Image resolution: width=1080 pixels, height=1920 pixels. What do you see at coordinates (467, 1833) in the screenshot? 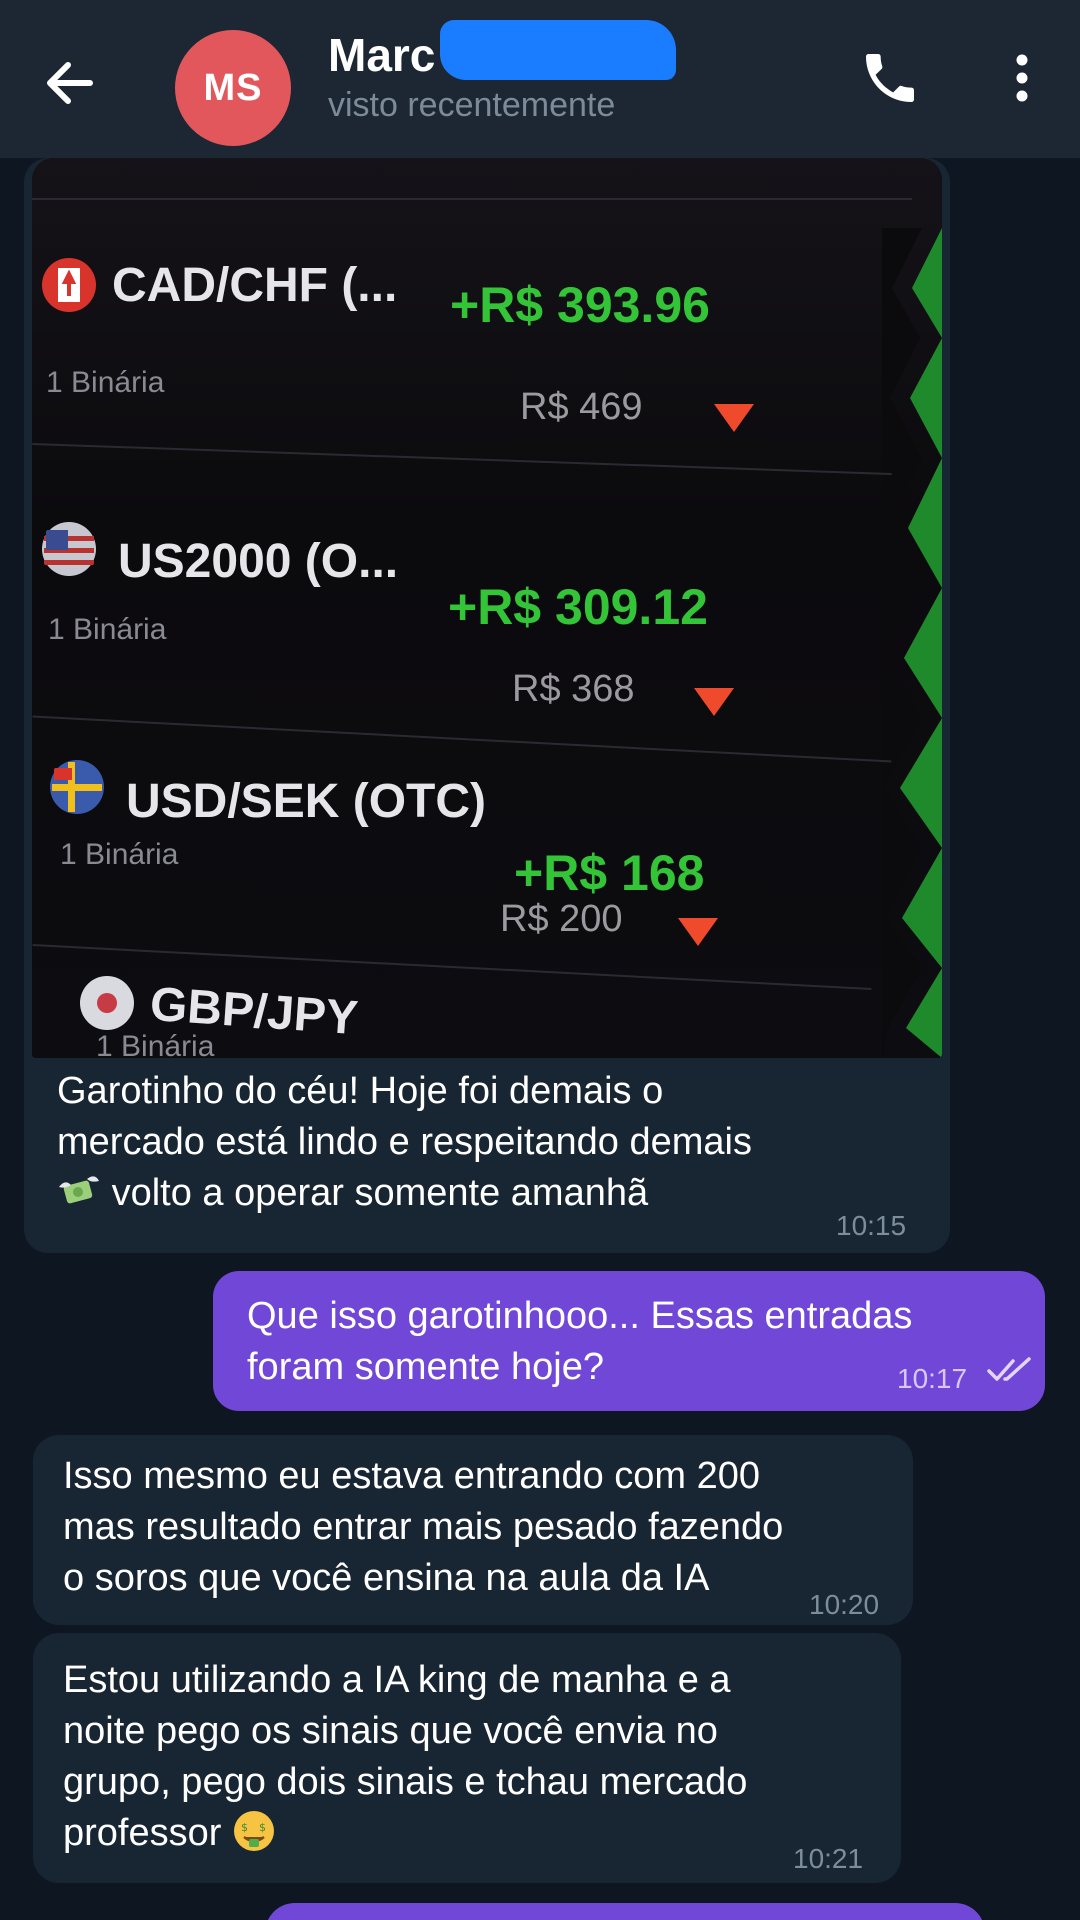
I see `message-line-wrap: professor $ $` at bounding box center [467, 1833].